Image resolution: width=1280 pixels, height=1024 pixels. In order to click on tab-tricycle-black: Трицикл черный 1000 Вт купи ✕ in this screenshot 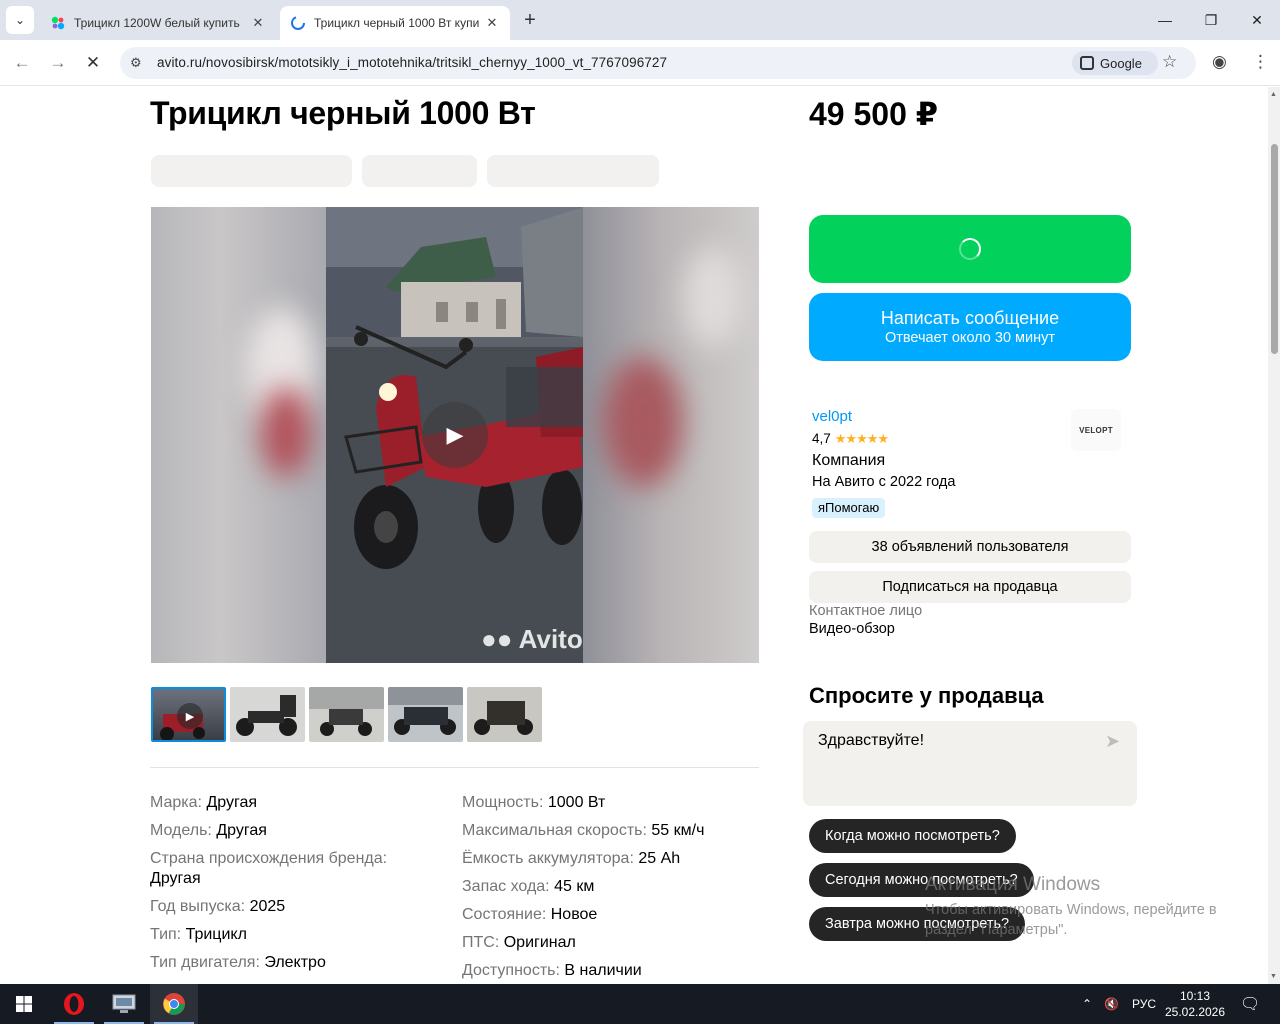, I will do `click(395, 23)`.